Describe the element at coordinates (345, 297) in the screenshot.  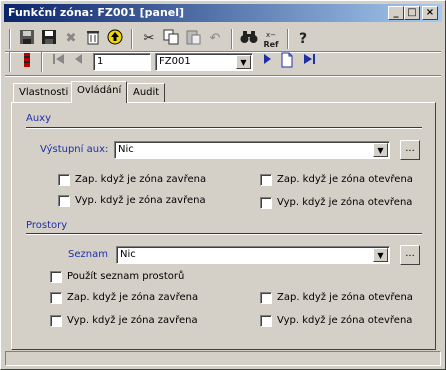
I see `area-on-open-label: Zap. když je zóna otevřena` at that location.